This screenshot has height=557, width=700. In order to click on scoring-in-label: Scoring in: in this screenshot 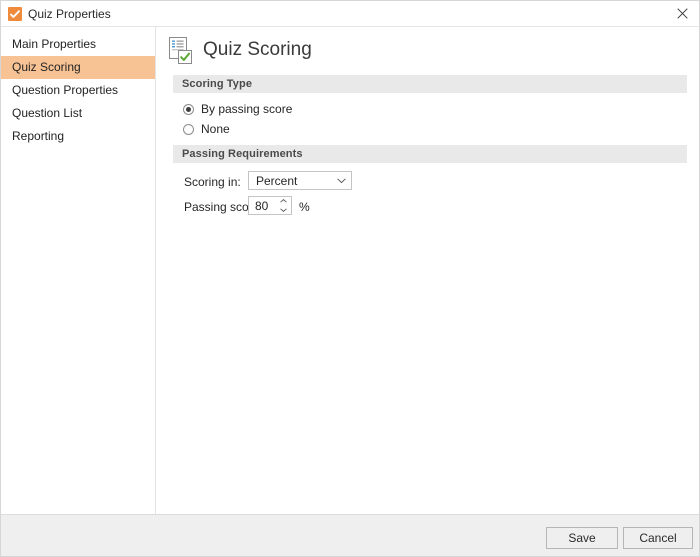, I will do `click(212, 182)`.